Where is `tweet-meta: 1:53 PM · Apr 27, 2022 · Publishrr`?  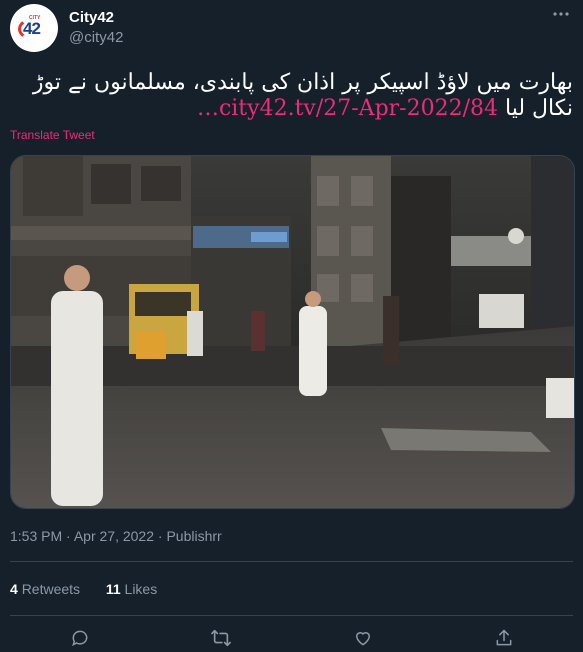
tweet-meta: 1:53 PM · Apr 27, 2022 · Publishrr is located at coordinates (116, 536).